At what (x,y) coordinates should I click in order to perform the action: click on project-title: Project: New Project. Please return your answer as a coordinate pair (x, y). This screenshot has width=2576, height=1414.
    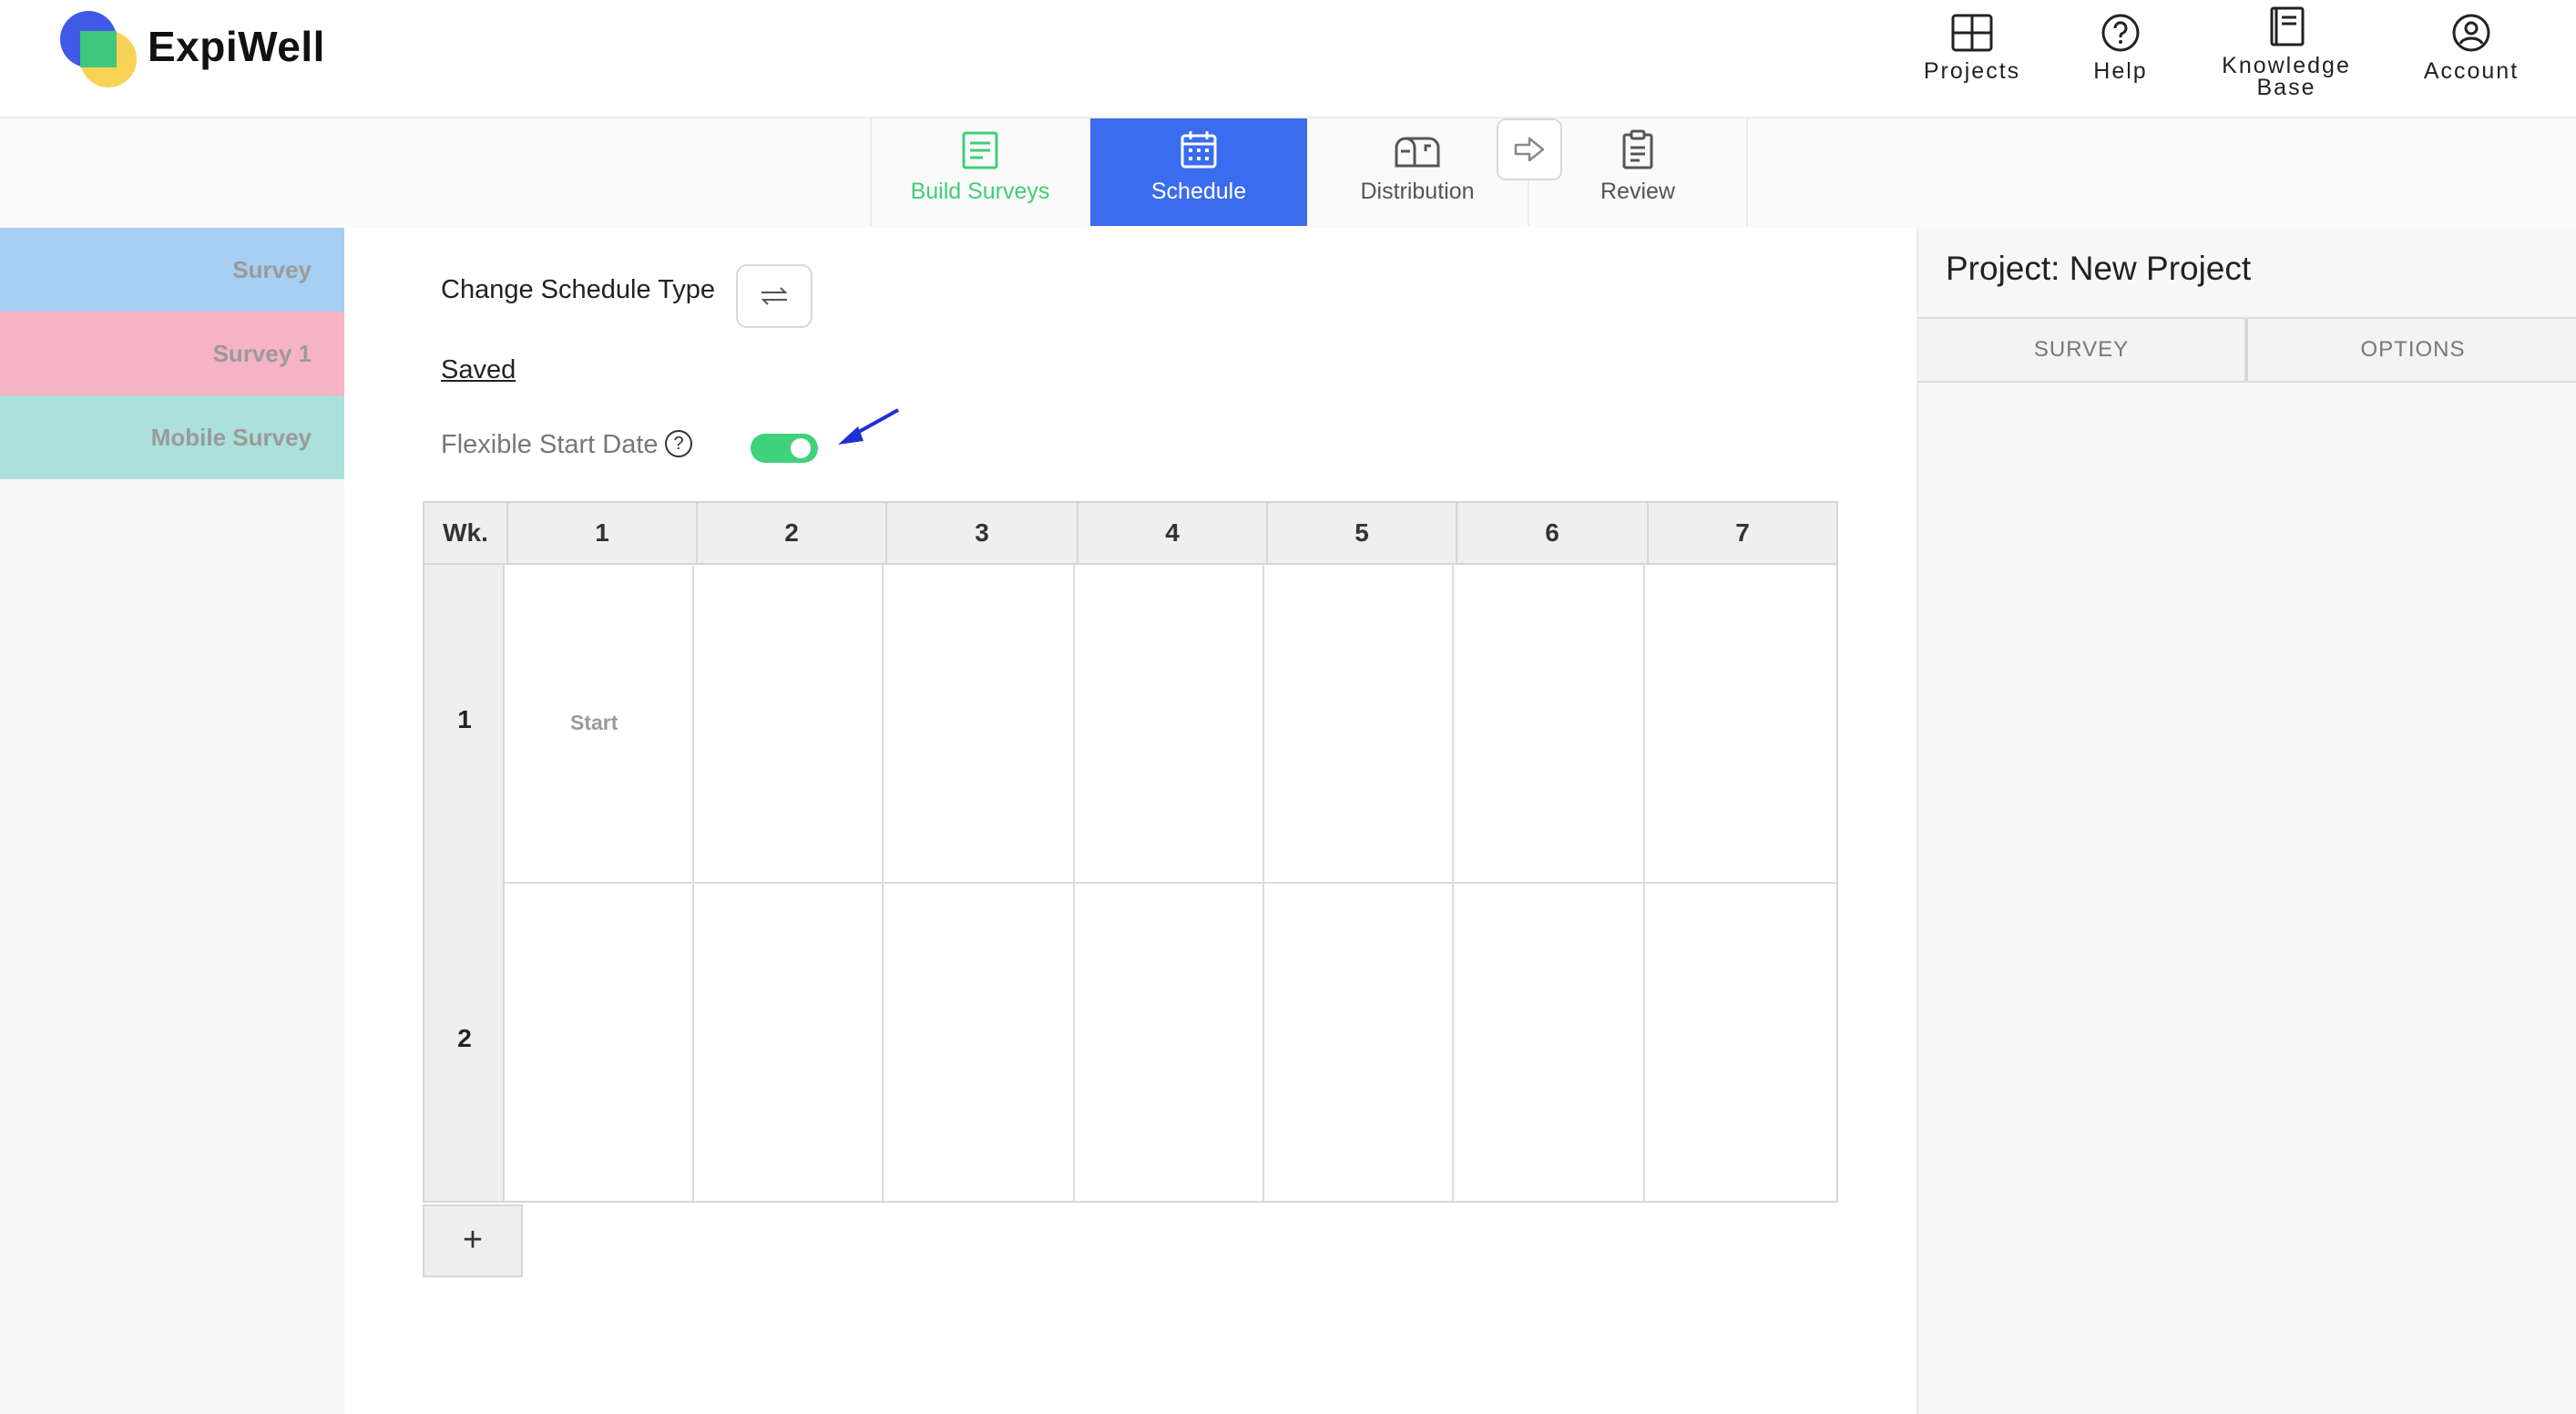
    Looking at the image, I should click on (2099, 268).